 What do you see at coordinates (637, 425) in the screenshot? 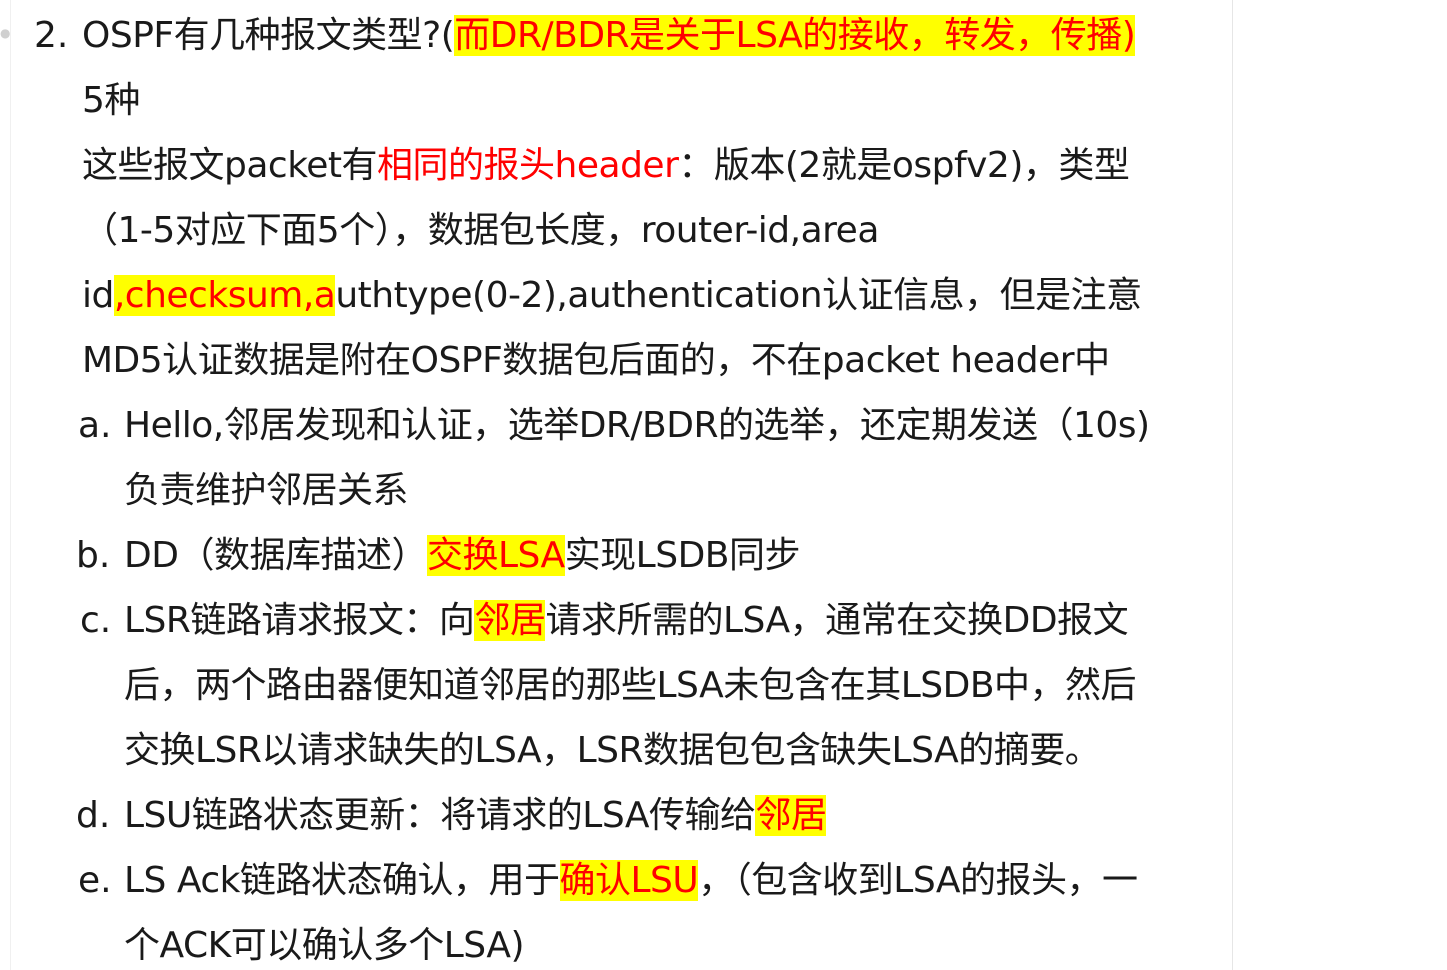
I see `list-item-a-line1: Hello,邻居发现和认证，选举DR/BDR的选举，还定期发送（10s)` at bounding box center [637, 425].